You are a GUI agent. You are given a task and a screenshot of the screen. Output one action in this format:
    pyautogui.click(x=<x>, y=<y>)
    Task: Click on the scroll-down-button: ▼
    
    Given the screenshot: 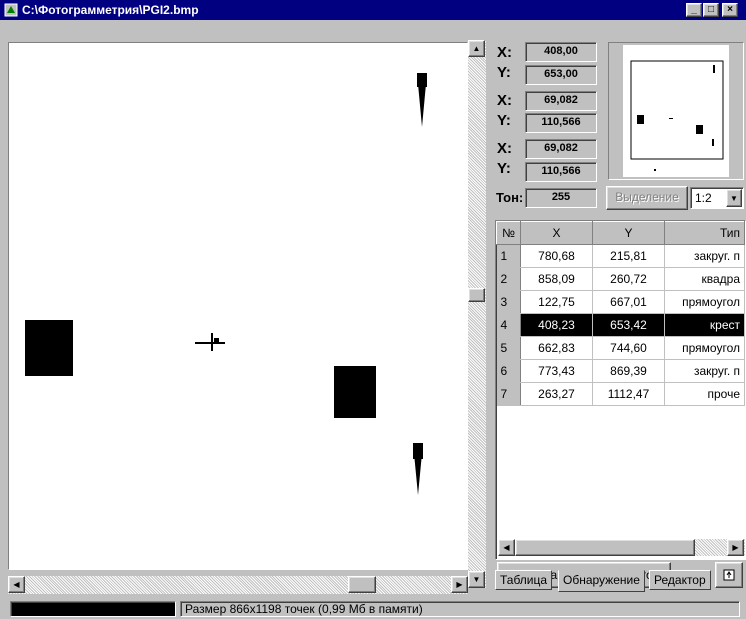 What is the action you would take?
    pyautogui.click(x=476, y=579)
    